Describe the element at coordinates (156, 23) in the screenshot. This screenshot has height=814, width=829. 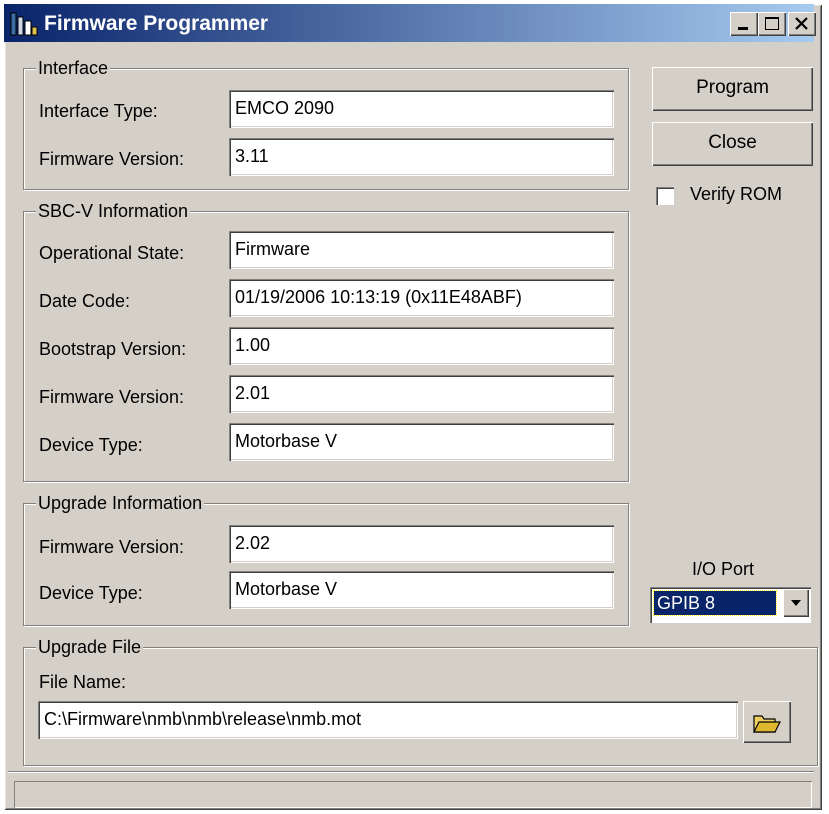
I see `window-title: Firmware Programmer` at that location.